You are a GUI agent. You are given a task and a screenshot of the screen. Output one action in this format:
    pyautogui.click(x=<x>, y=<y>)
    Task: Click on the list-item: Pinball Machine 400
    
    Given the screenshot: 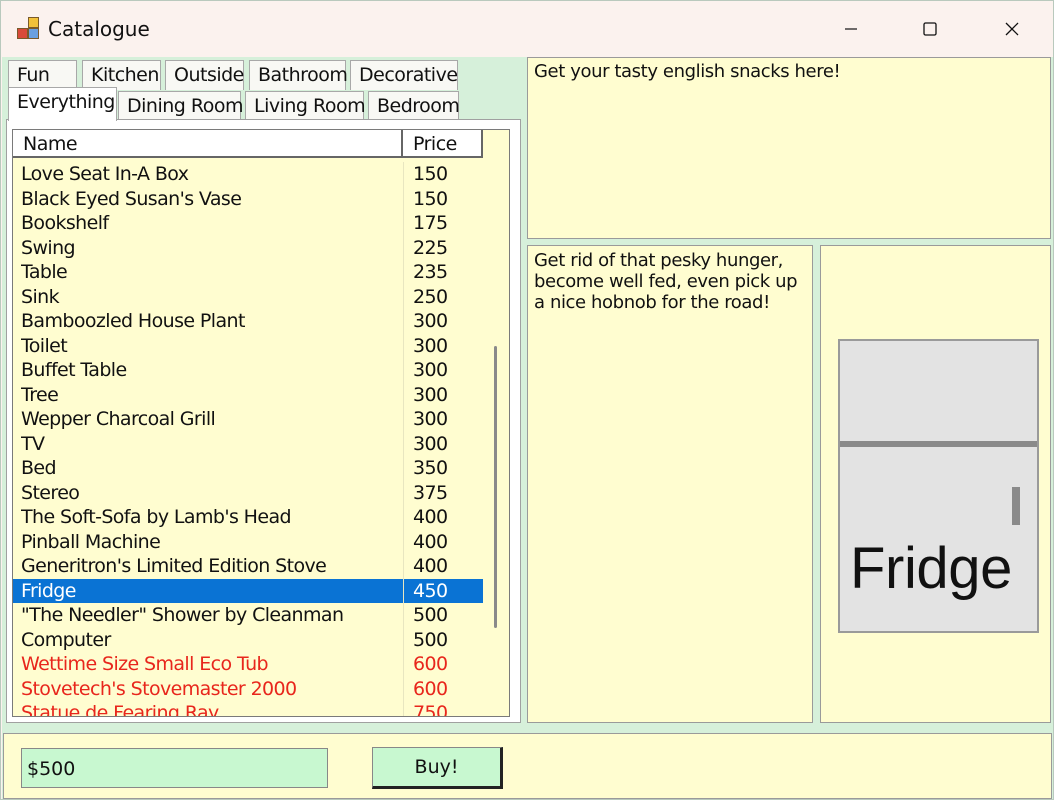 What is the action you would take?
    pyautogui.click(x=248, y=541)
    